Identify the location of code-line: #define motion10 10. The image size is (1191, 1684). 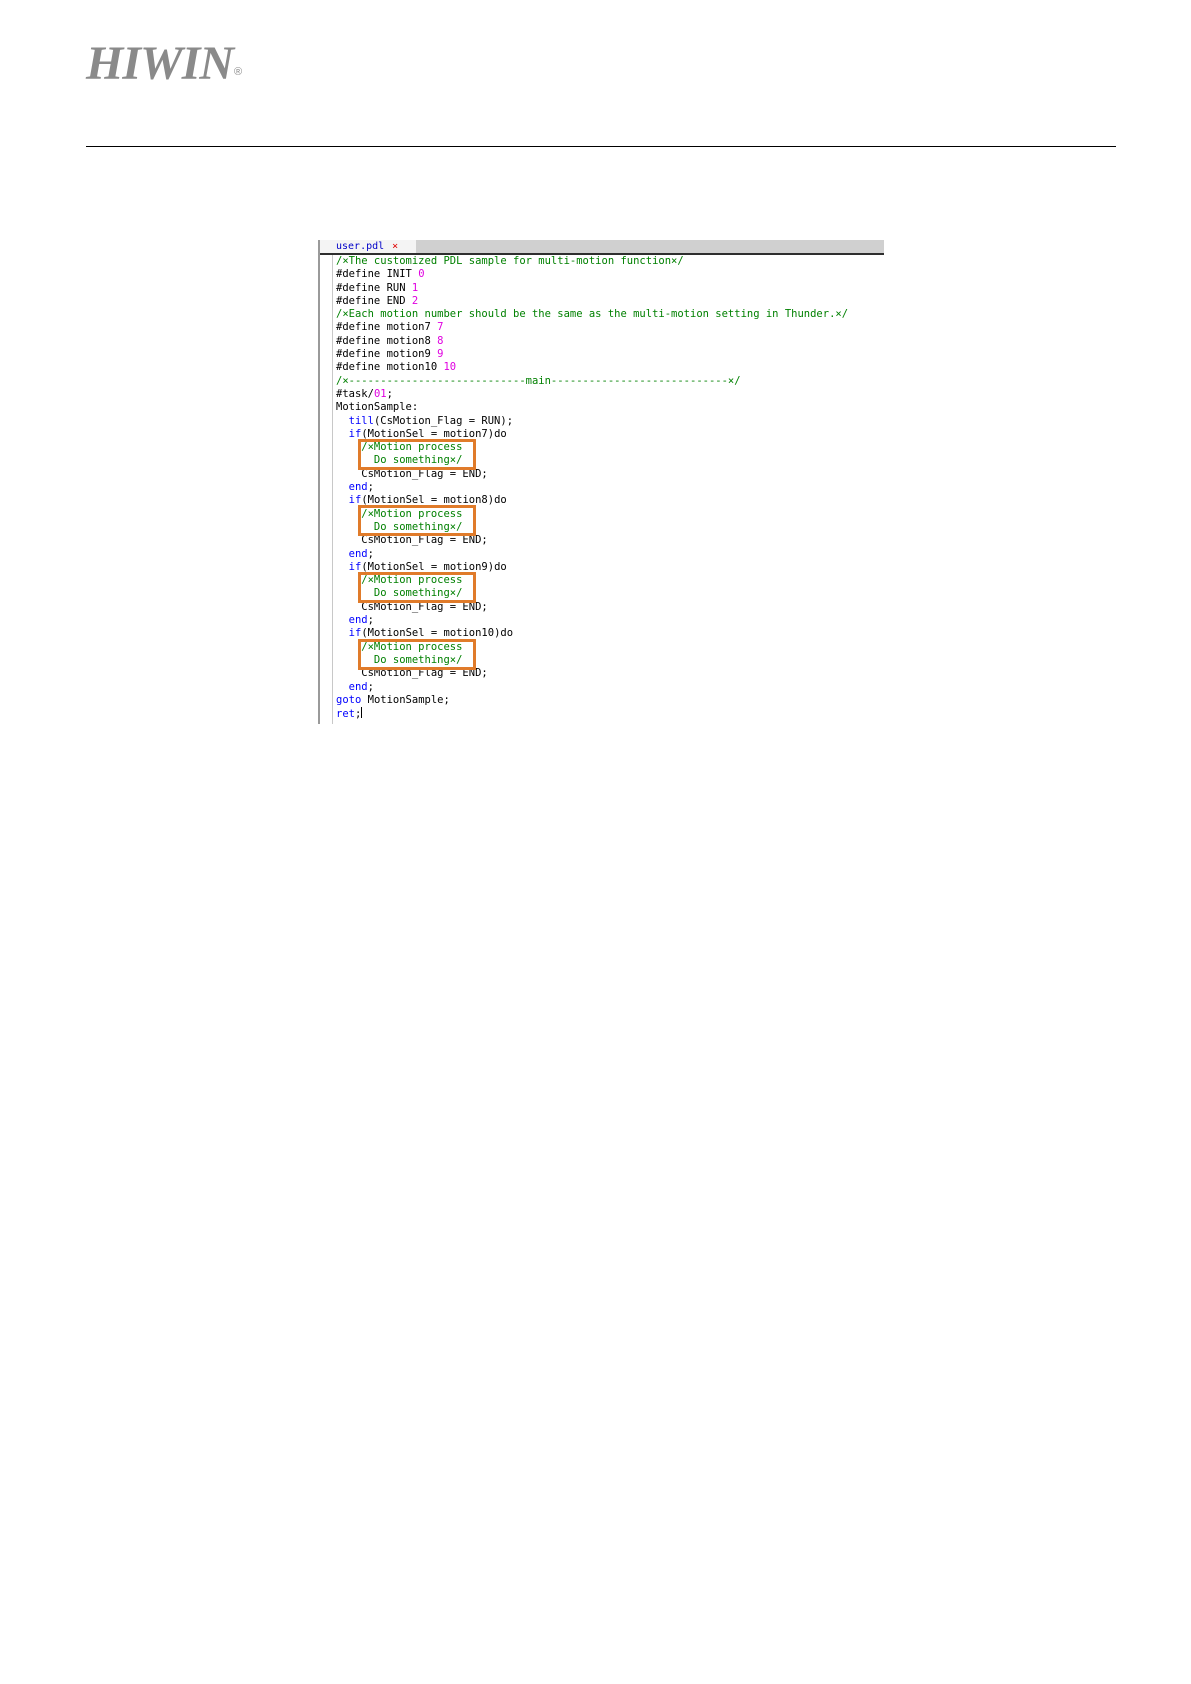
(610, 367).